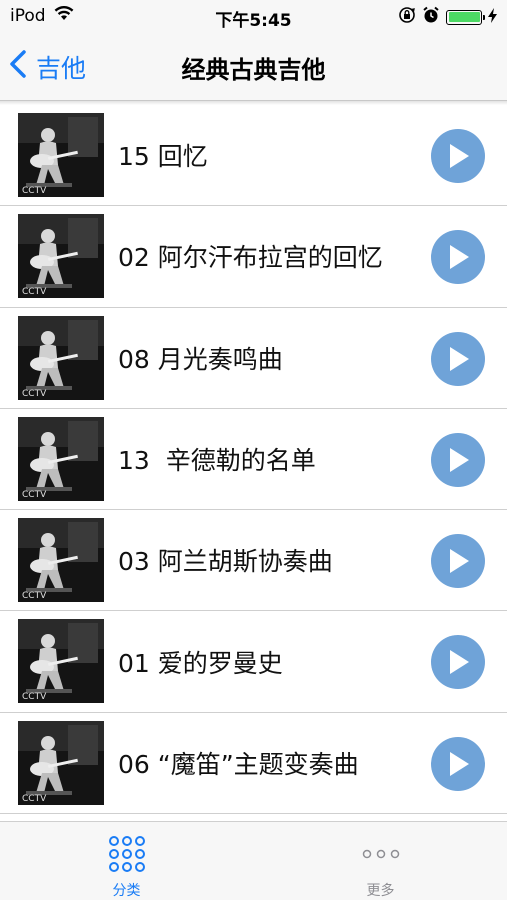  What do you see at coordinates (407, 17) in the screenshot?
I see `rotation-lock-icon` at bounding box center [407, 17].